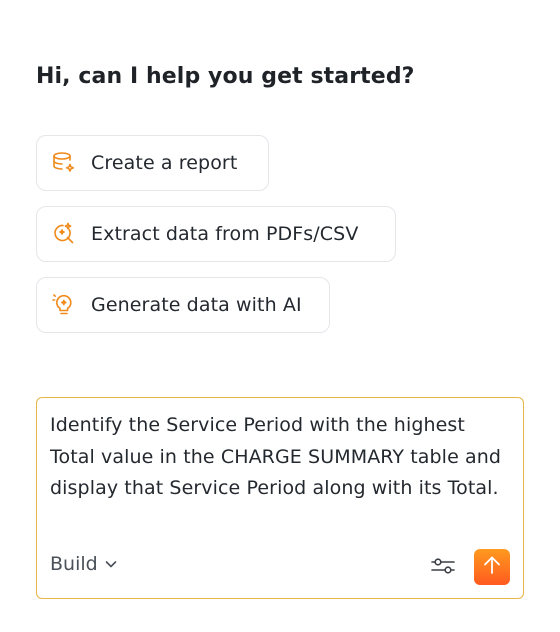 The height and width of the screenshot is (632, 560). I want to click on suggestion-label: Generate data with AI, so click(196, 305).